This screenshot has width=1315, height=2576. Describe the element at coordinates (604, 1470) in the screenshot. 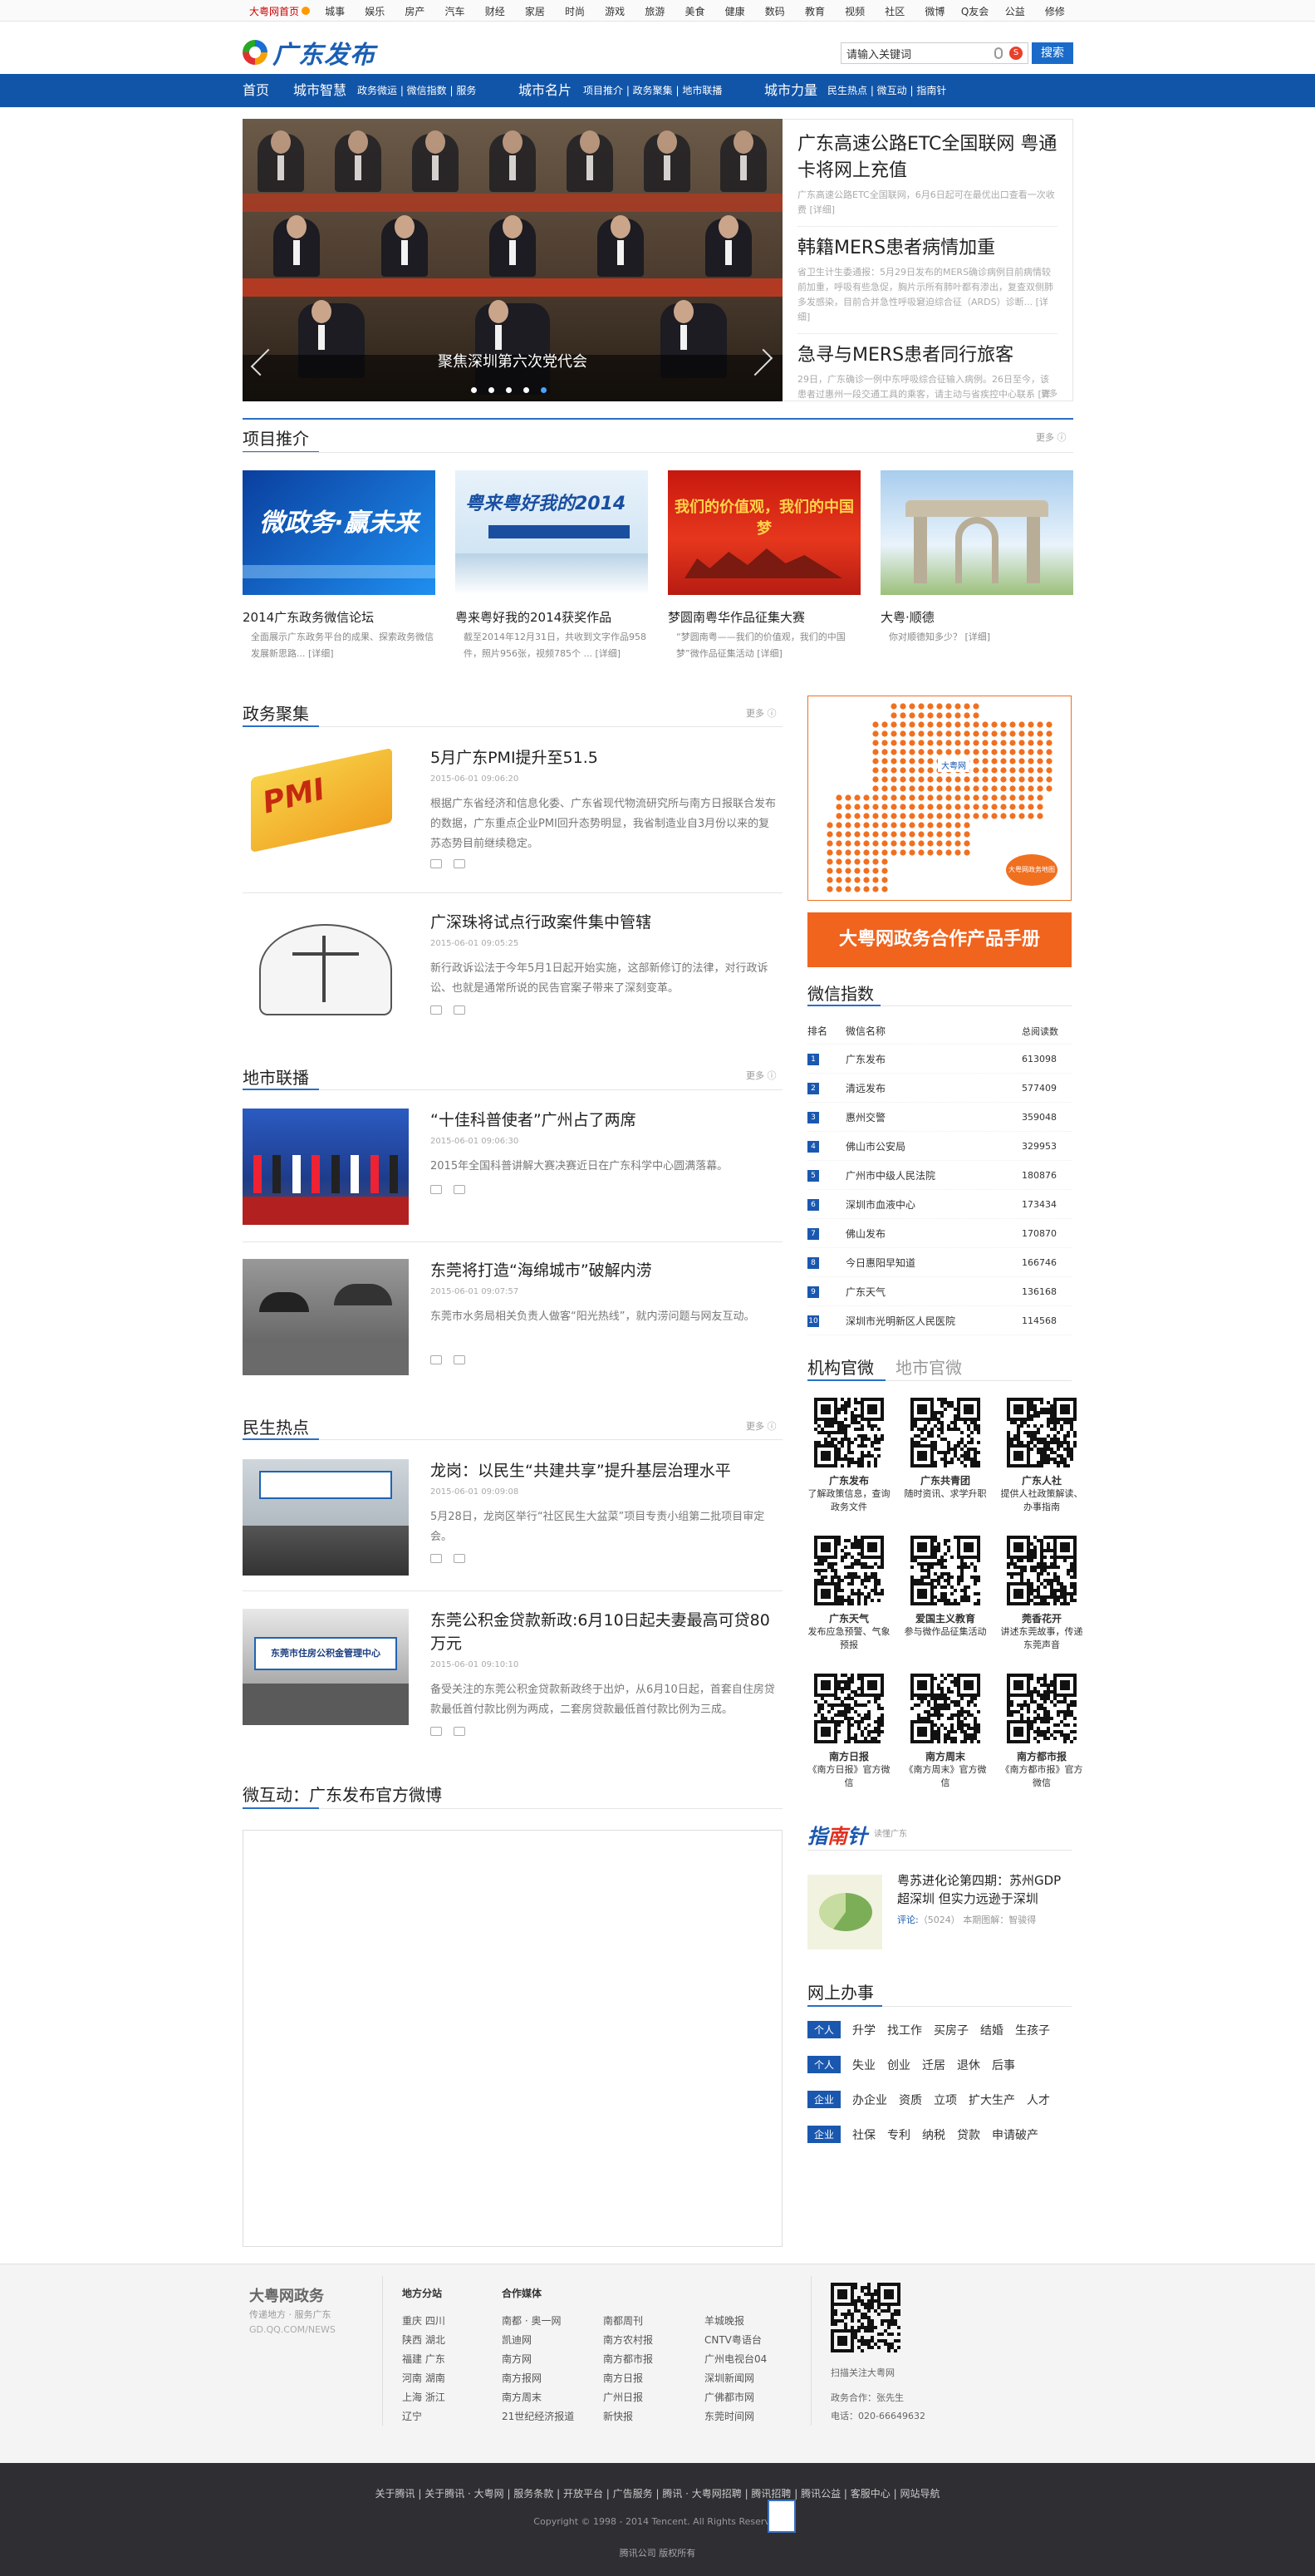

I see `news-title: 龙岗：以民生“共建共享”提升基层治理水平` at that location.